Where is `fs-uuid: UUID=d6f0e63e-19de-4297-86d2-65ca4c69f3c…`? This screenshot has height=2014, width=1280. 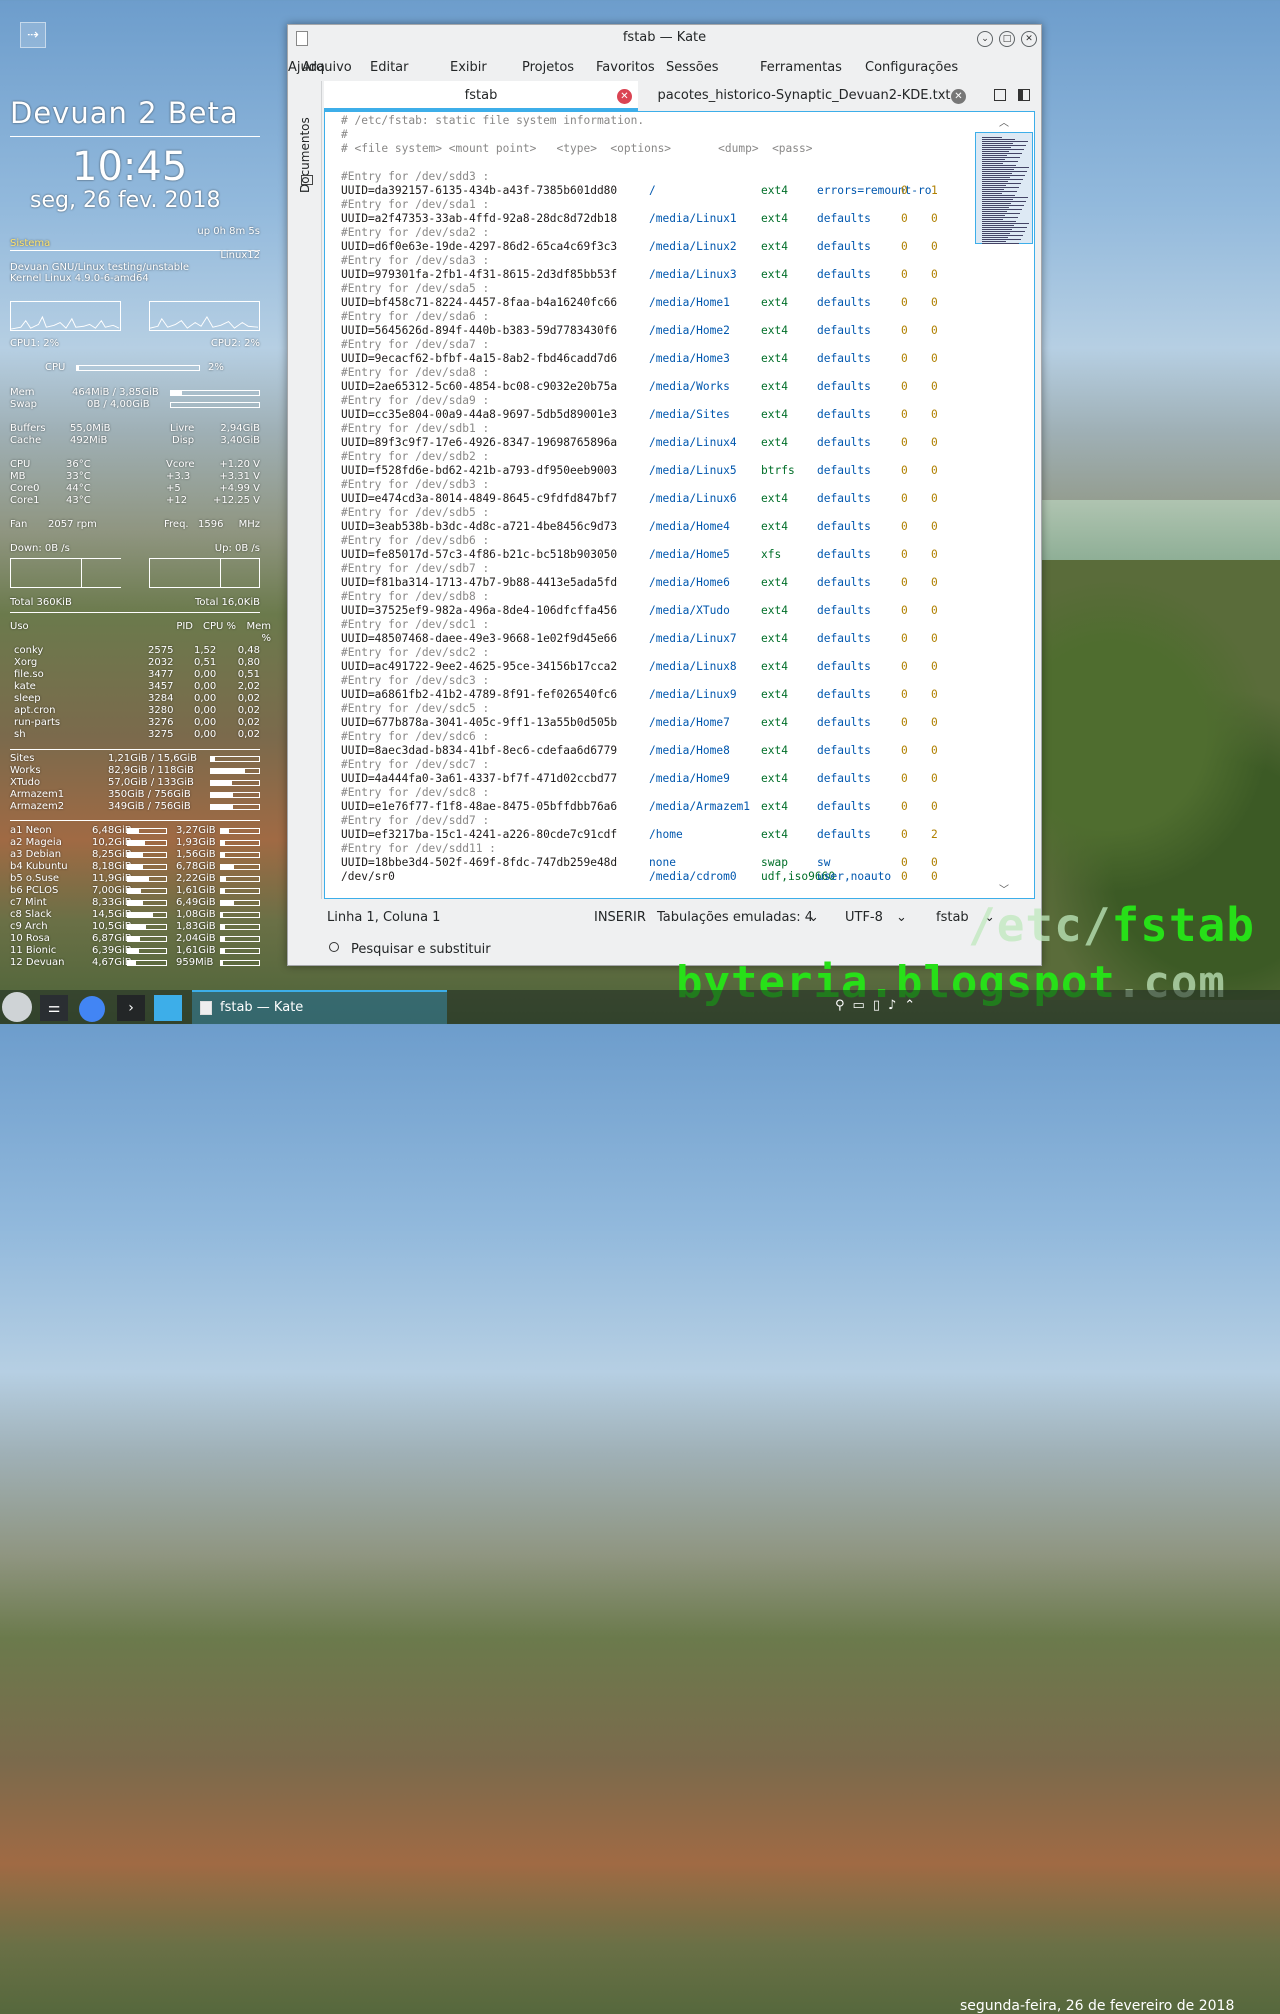 fs-uuid: UUID=d6f0e63e-19de-4297-86d2-65ca4c69f3c… is located at coordinates (479, 246).